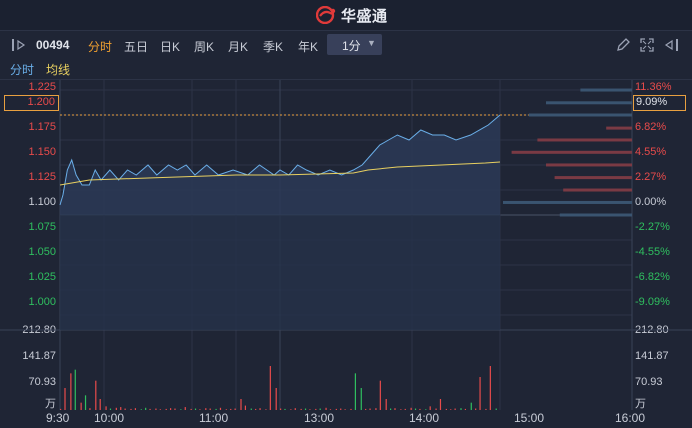 This screenshot has width=692, height=428. Describe the element at coordinates (278, 388) in the screenshot. I see `volume-bars` at that location.